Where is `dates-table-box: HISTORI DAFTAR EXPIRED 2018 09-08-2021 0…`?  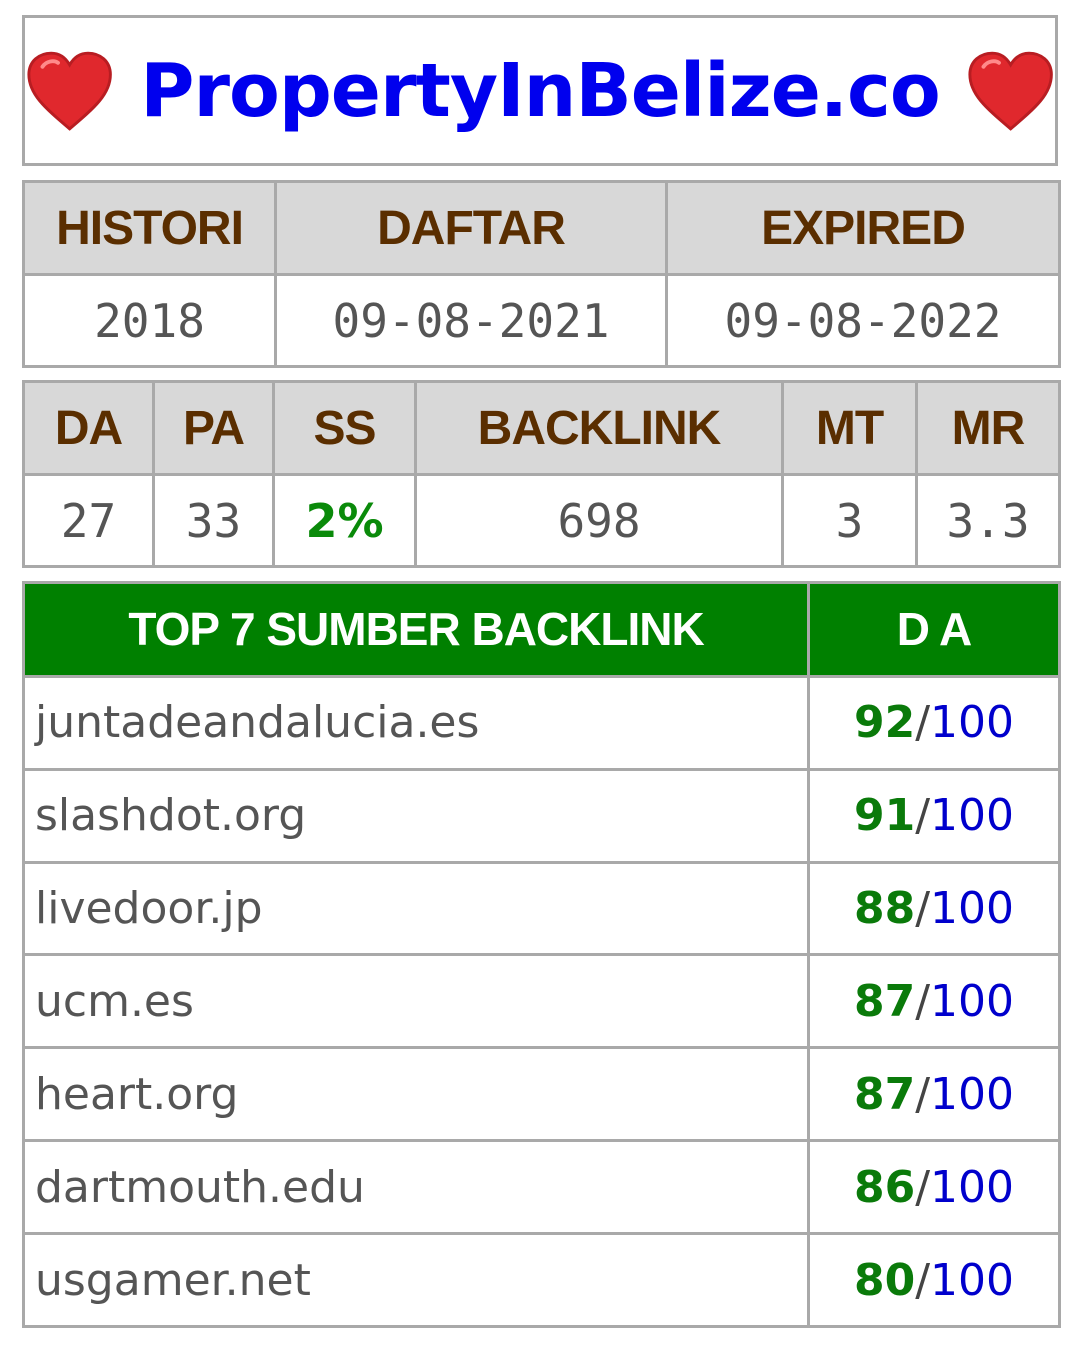
dates-table-box: HISTORI DAFTAR EXPIRED 2018 09-08-2021 0… is located at coordinates (541, 273).